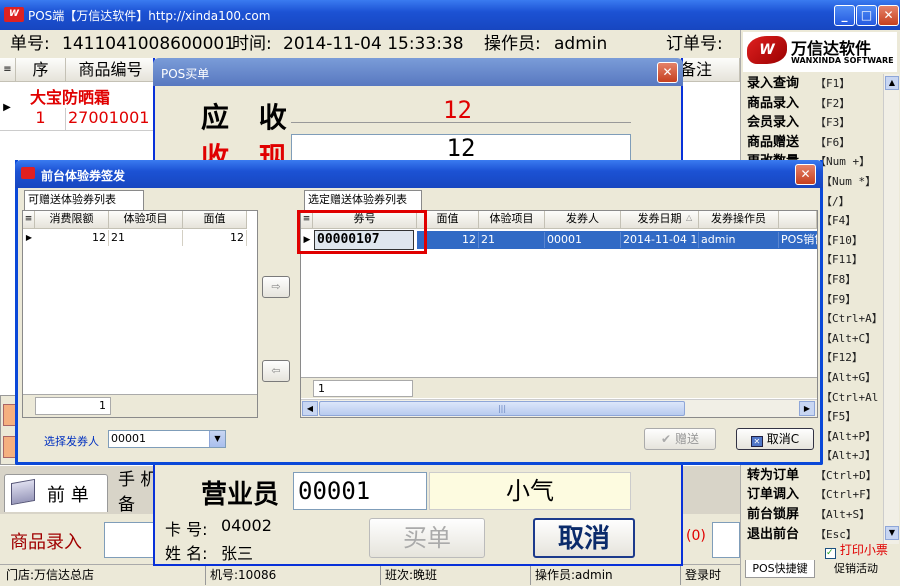 Image resolution: width=900 pixels, height=586 pixels. I want to click on left-cell-face: 12, so click(215, 238).